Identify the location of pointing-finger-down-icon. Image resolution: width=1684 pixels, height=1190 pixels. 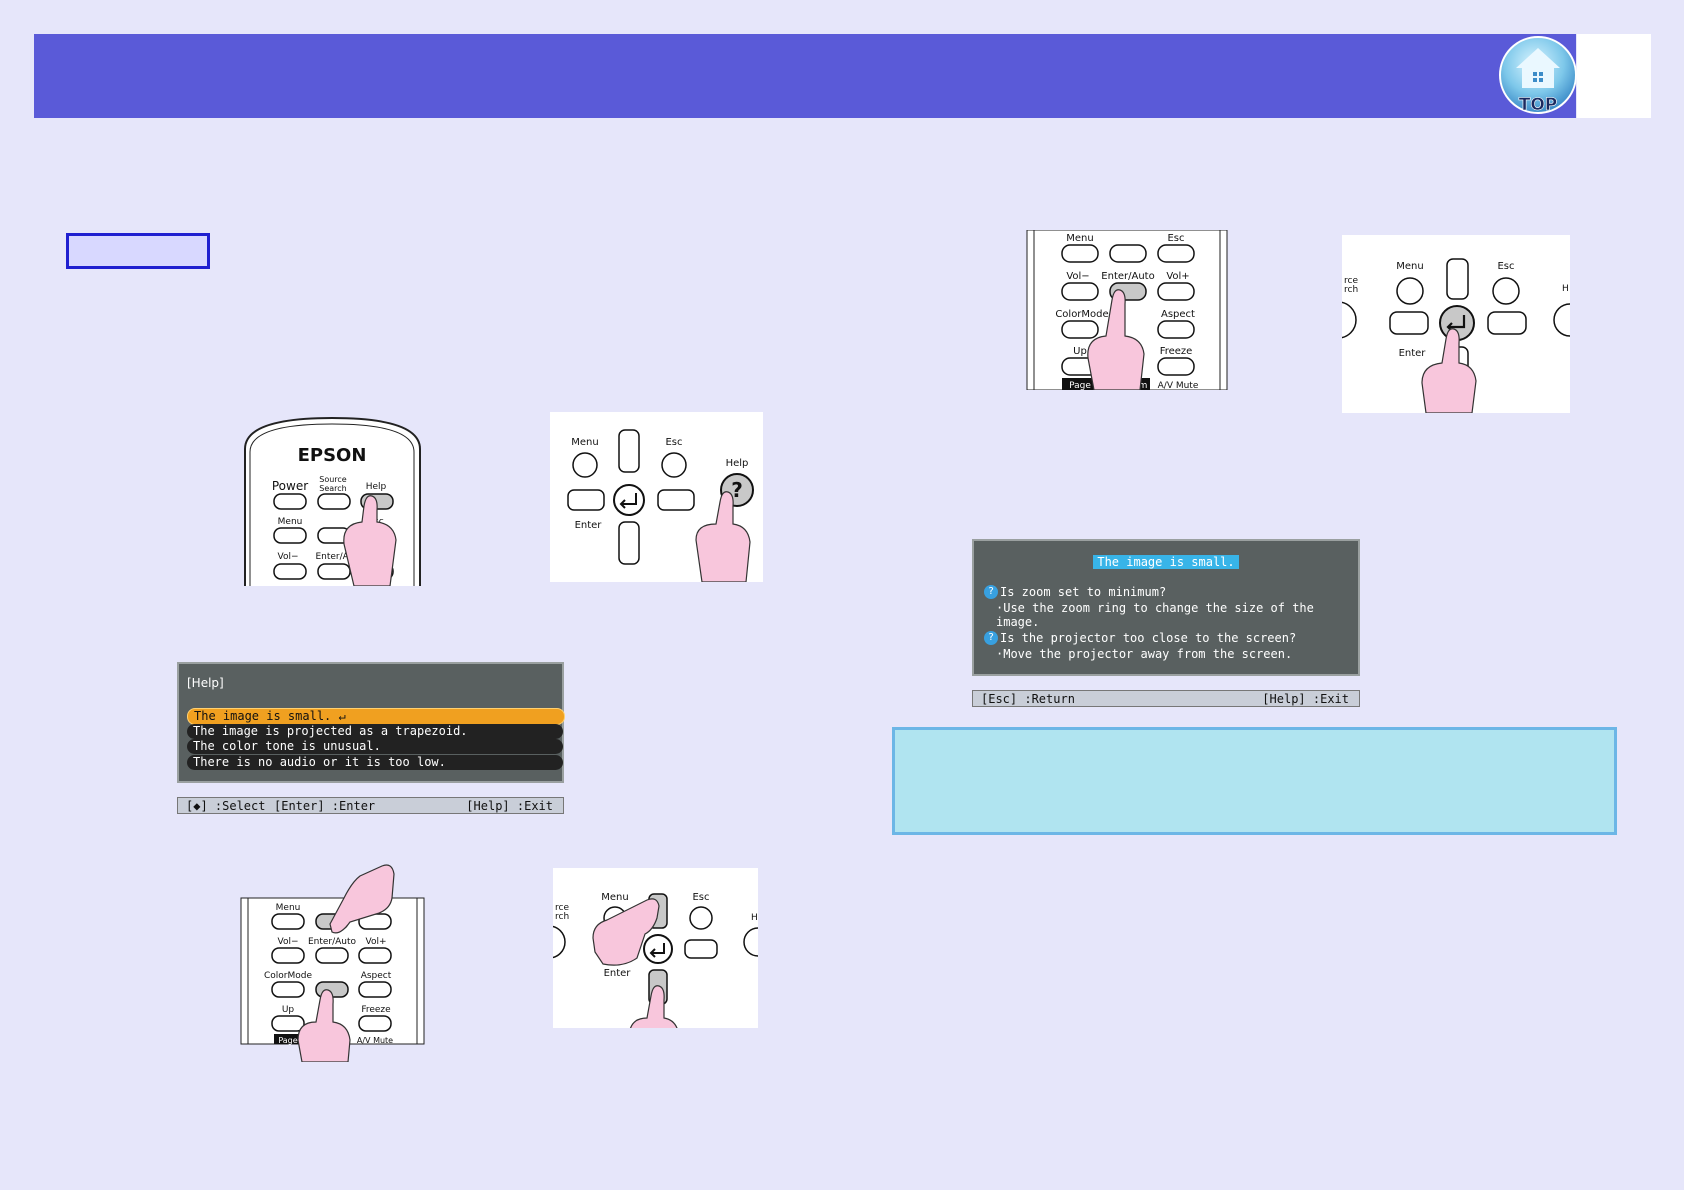
(653, 1006).